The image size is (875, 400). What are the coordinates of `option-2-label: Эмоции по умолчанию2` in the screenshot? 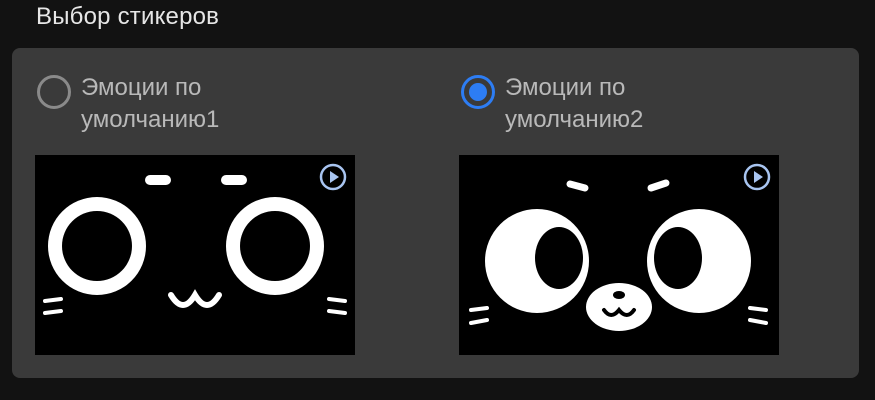 It's located at (635, 104).